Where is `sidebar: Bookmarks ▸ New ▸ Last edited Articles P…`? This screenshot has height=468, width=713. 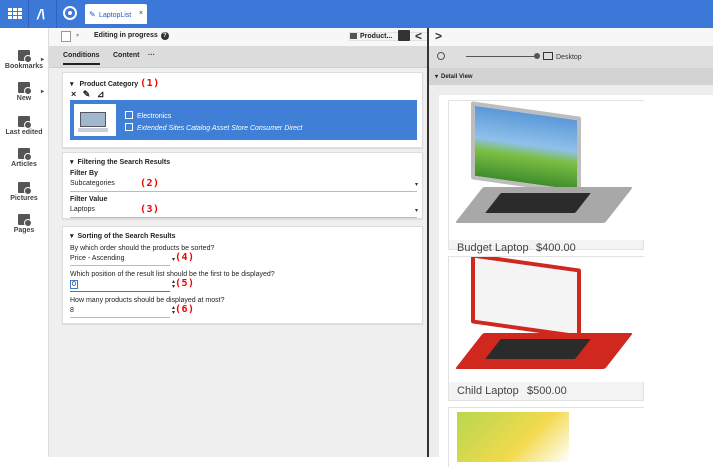 sidebar: Bookmarks ▸ New ▸ Last edited Articles P… is located at coordinates (24, 242).